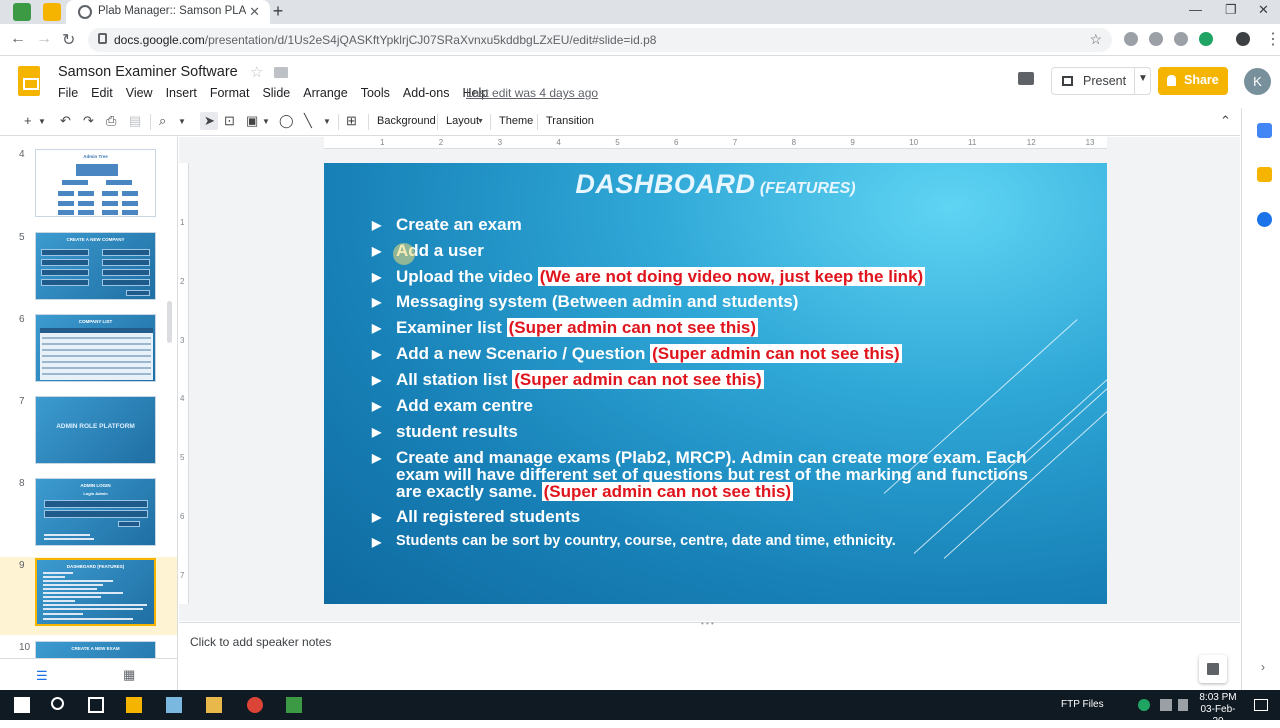 This screenshot has height=728, width=1280. What do you see at coordinates (1272, 39) in the screenshot?
I see `chrome-menu-icon: ⋮` at bounding box center [1272, 39].